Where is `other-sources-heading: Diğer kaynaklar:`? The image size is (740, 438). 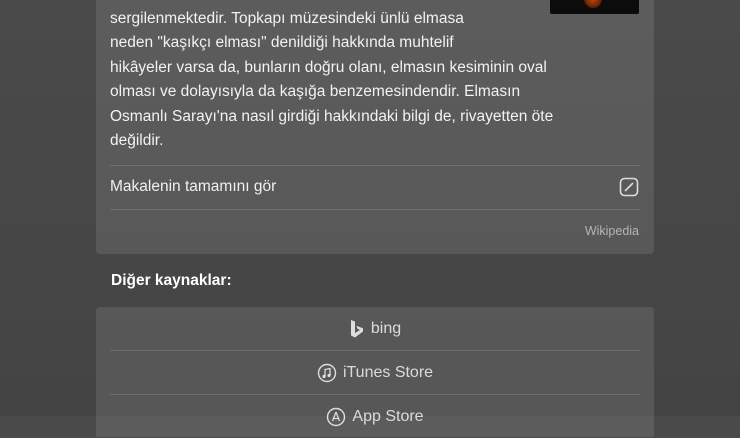 other-sources-heading: Diğer kaynaklar: is located at coordinates (171, 280).